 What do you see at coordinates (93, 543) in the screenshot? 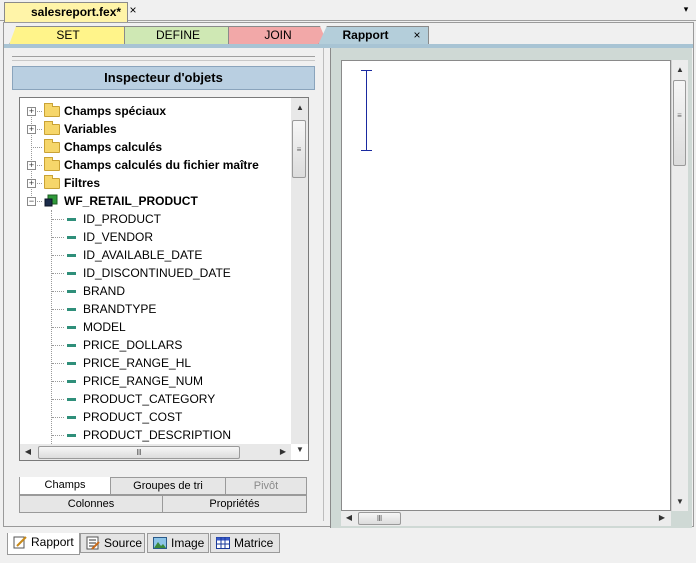
I see `source-code-icon` at bounding box center [93, 543].